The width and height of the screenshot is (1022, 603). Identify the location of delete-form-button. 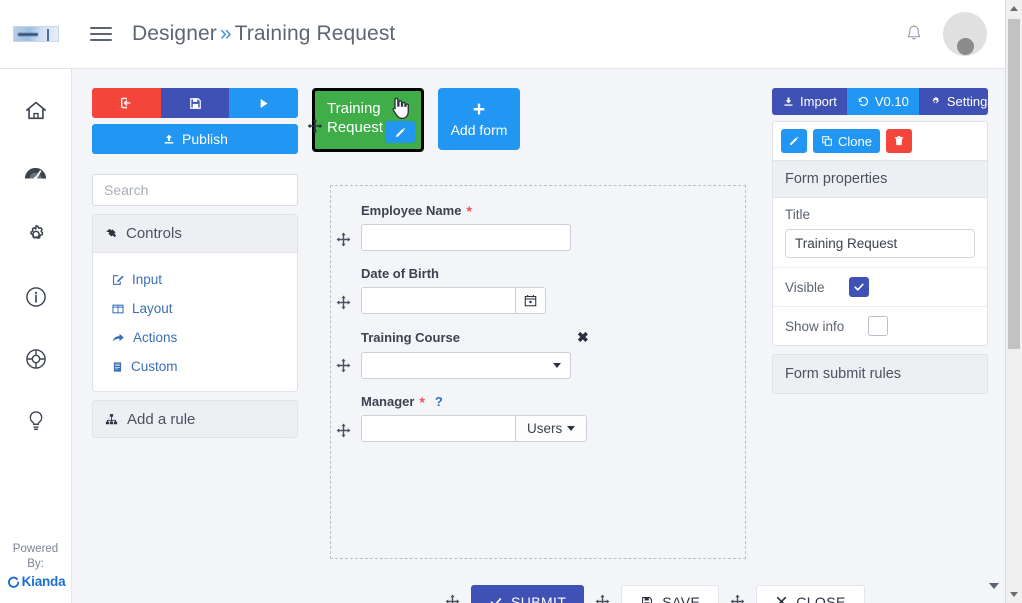
(898, 141).